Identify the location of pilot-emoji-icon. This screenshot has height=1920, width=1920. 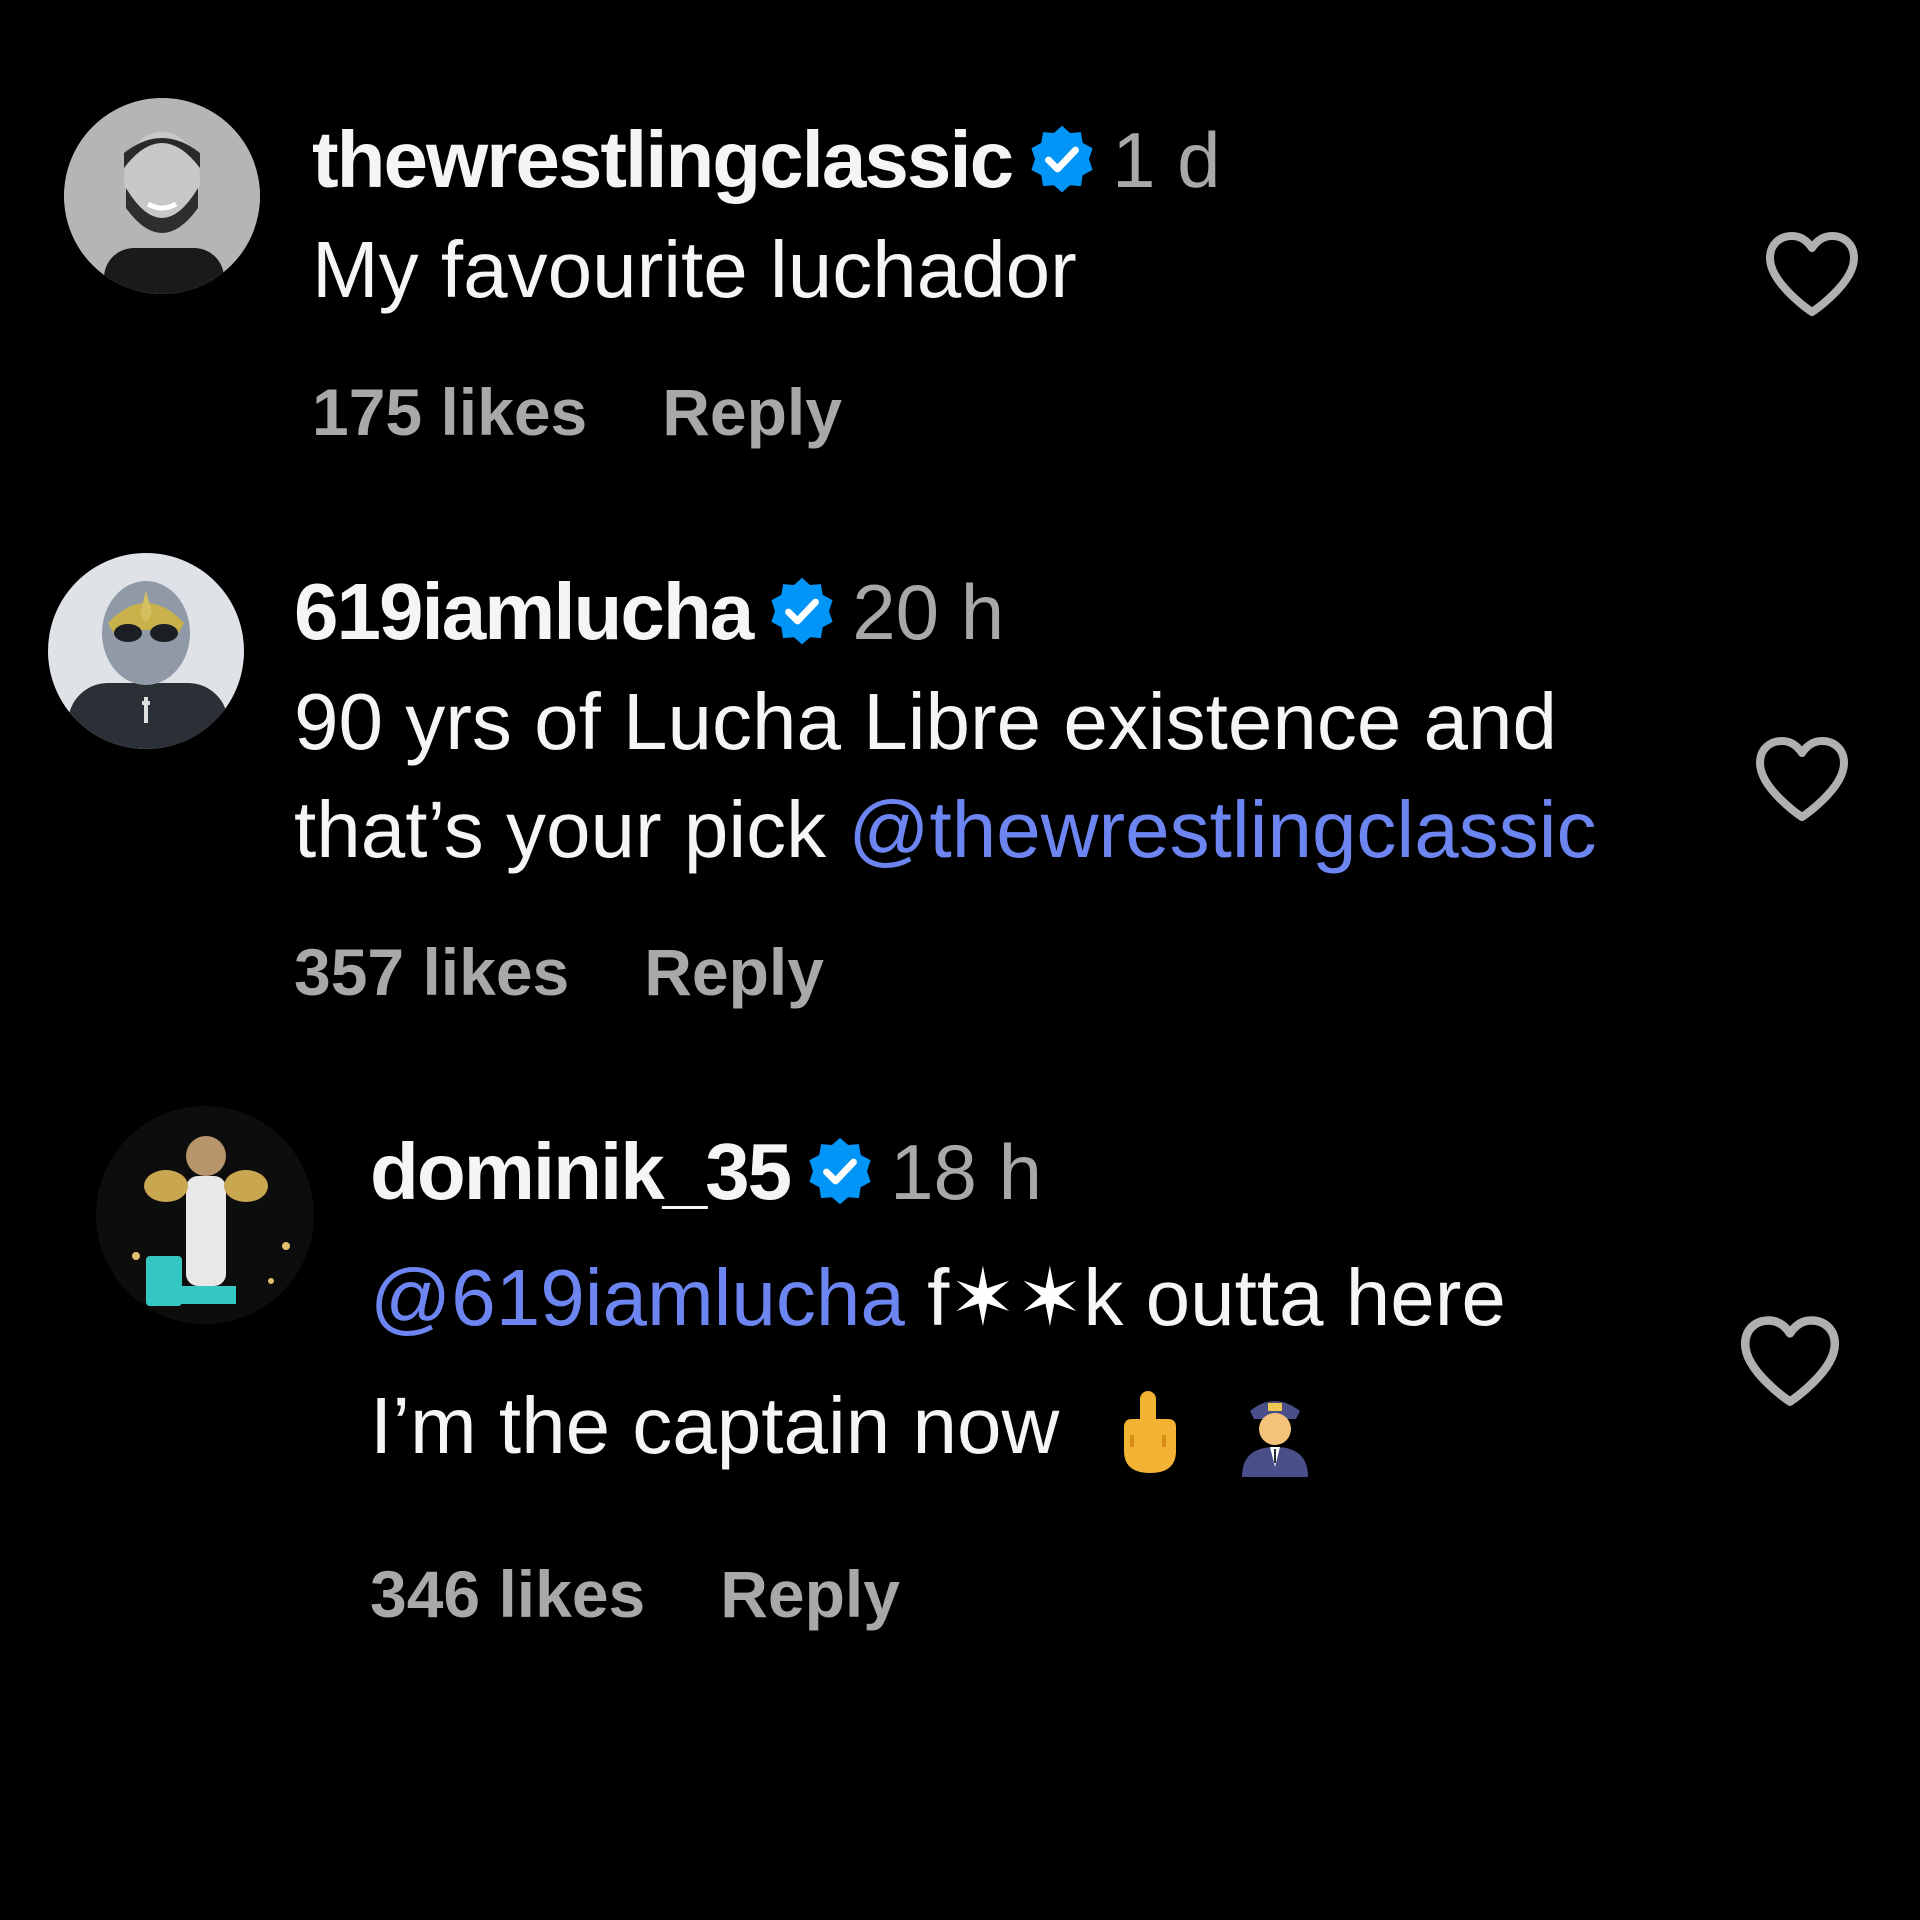
(1275, 1432).